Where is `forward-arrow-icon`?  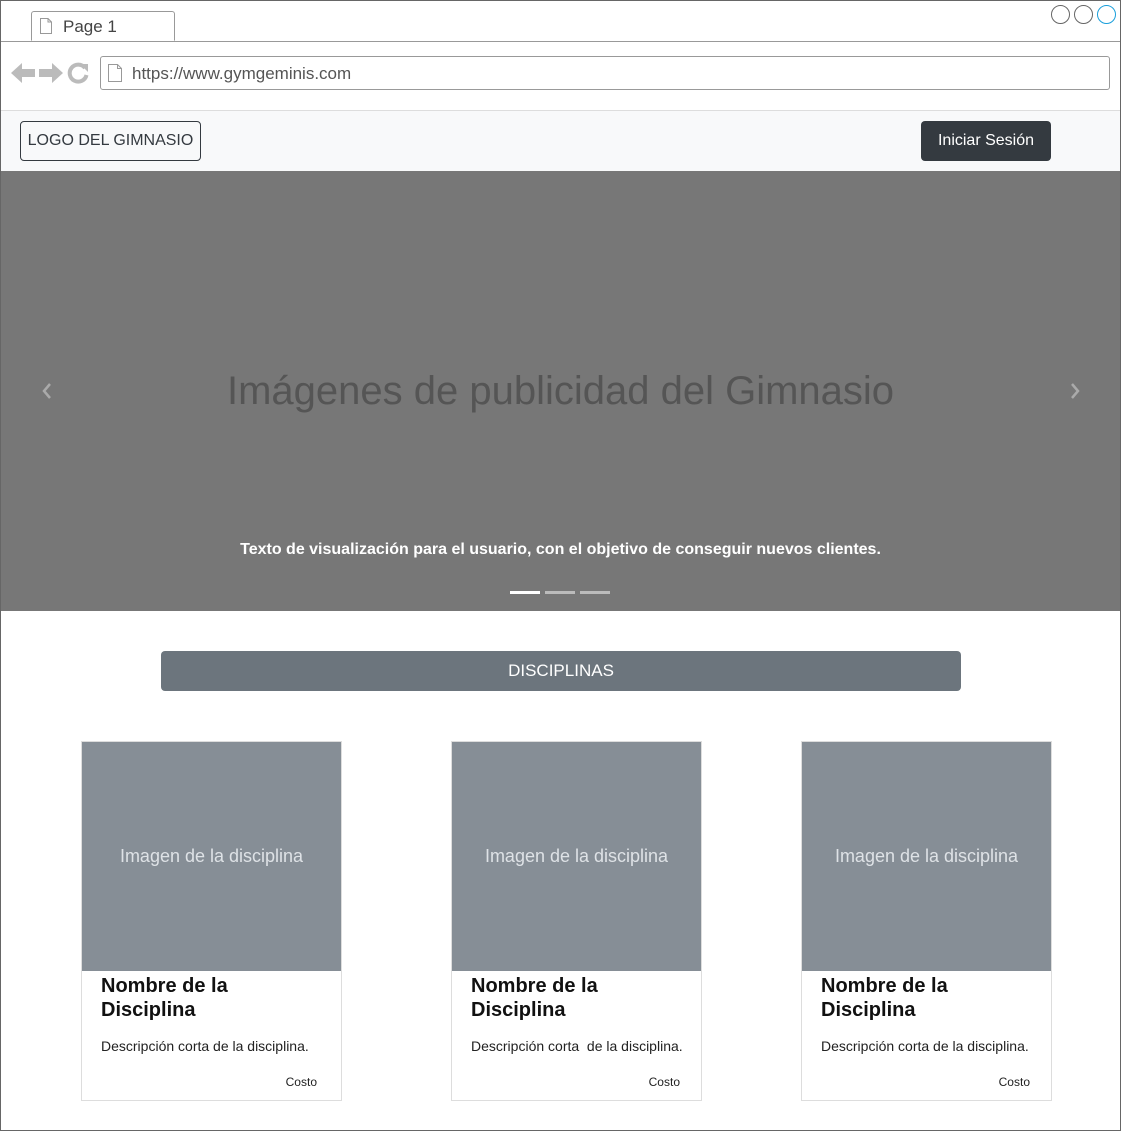 forward-arrow-icon is located at coordinates (51, 73).